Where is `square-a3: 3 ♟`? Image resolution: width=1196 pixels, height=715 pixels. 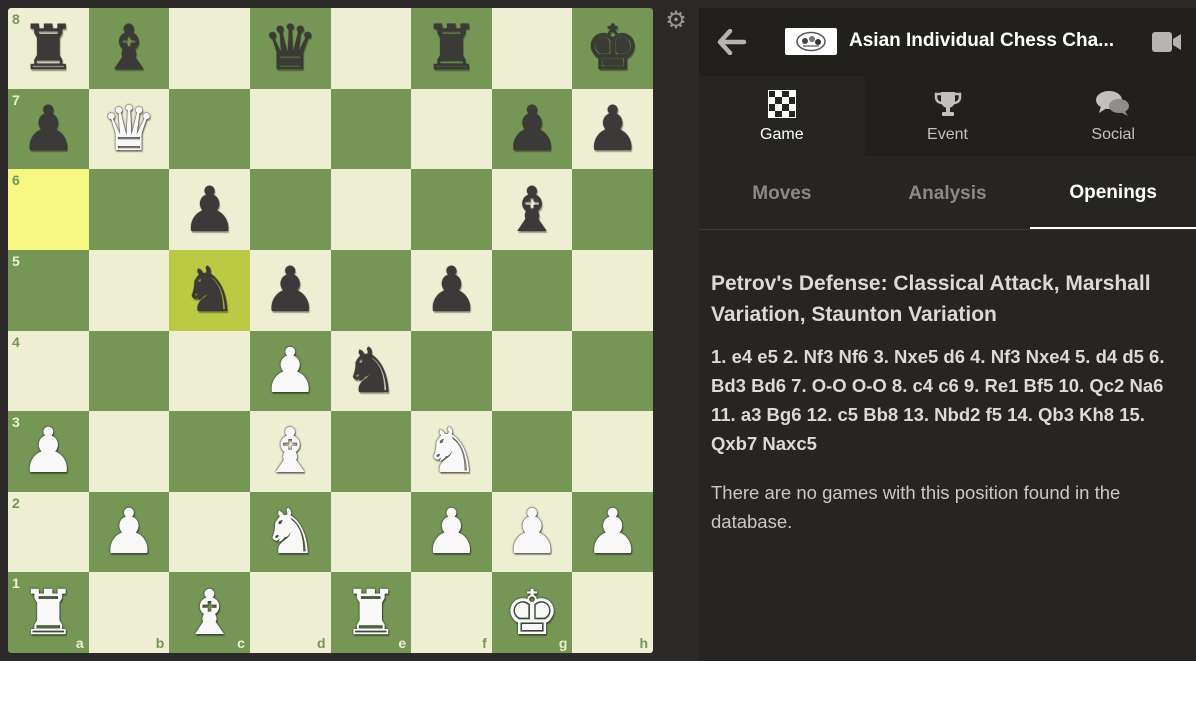
square-a3: 3 ♟ is located at coordinates (48, 451).